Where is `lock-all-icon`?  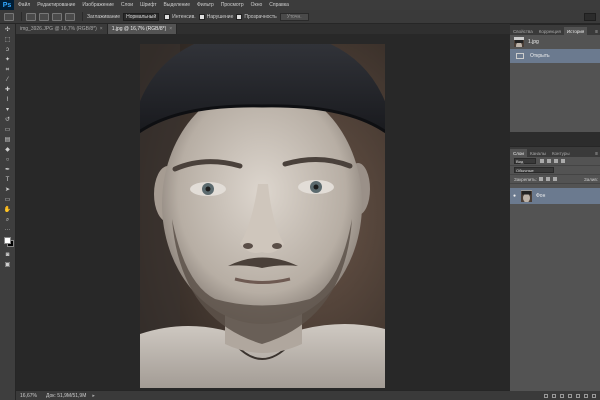
lock-all-icon is located at coordinates (554, 179).